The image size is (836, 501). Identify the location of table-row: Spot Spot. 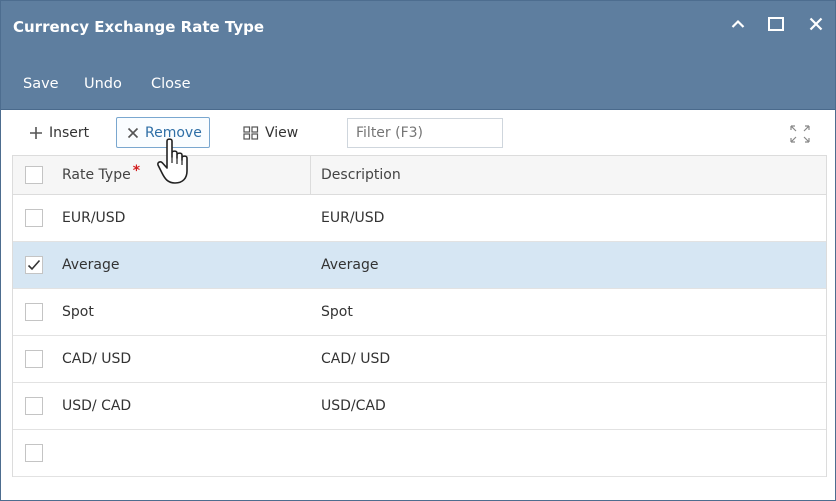
(419, 312).